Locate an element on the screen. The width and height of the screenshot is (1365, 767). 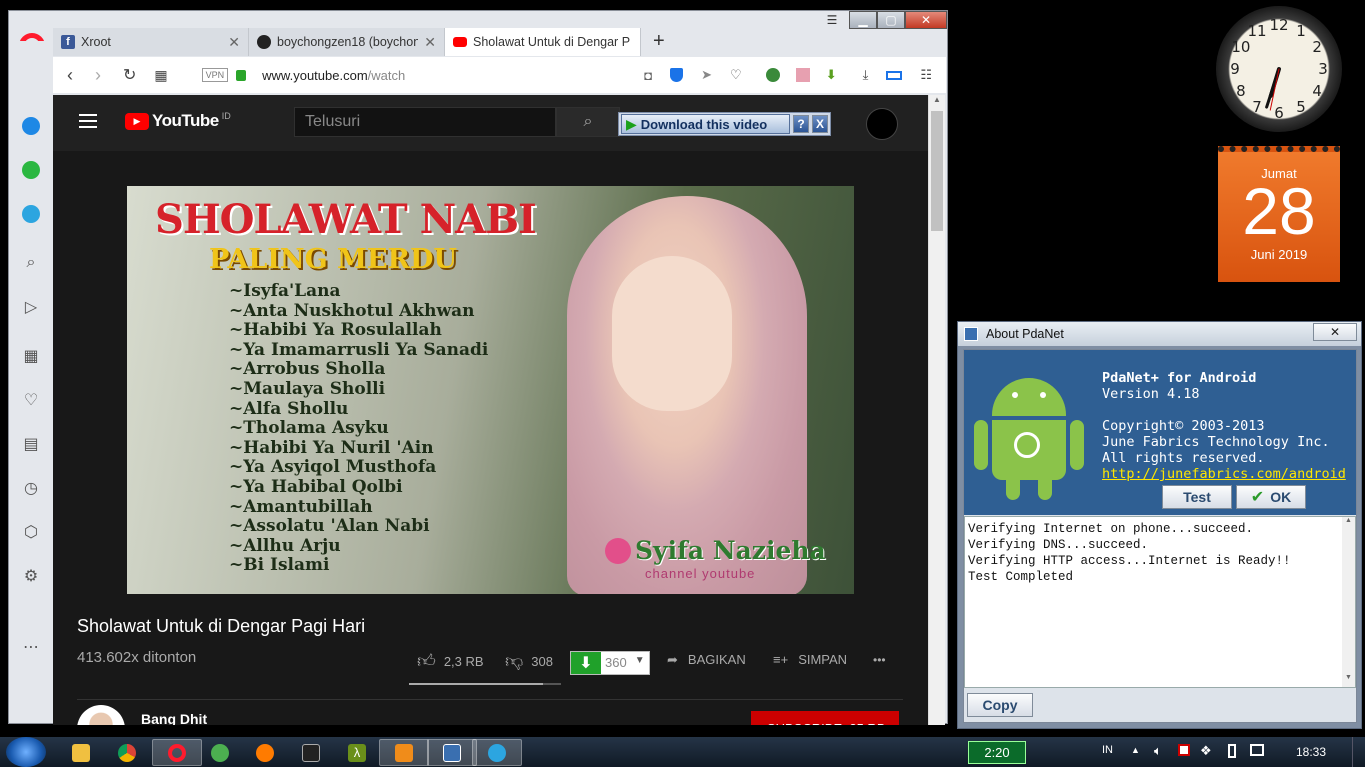
share-button: ➦ BAGIKAN is located at coordinates (706, 660).